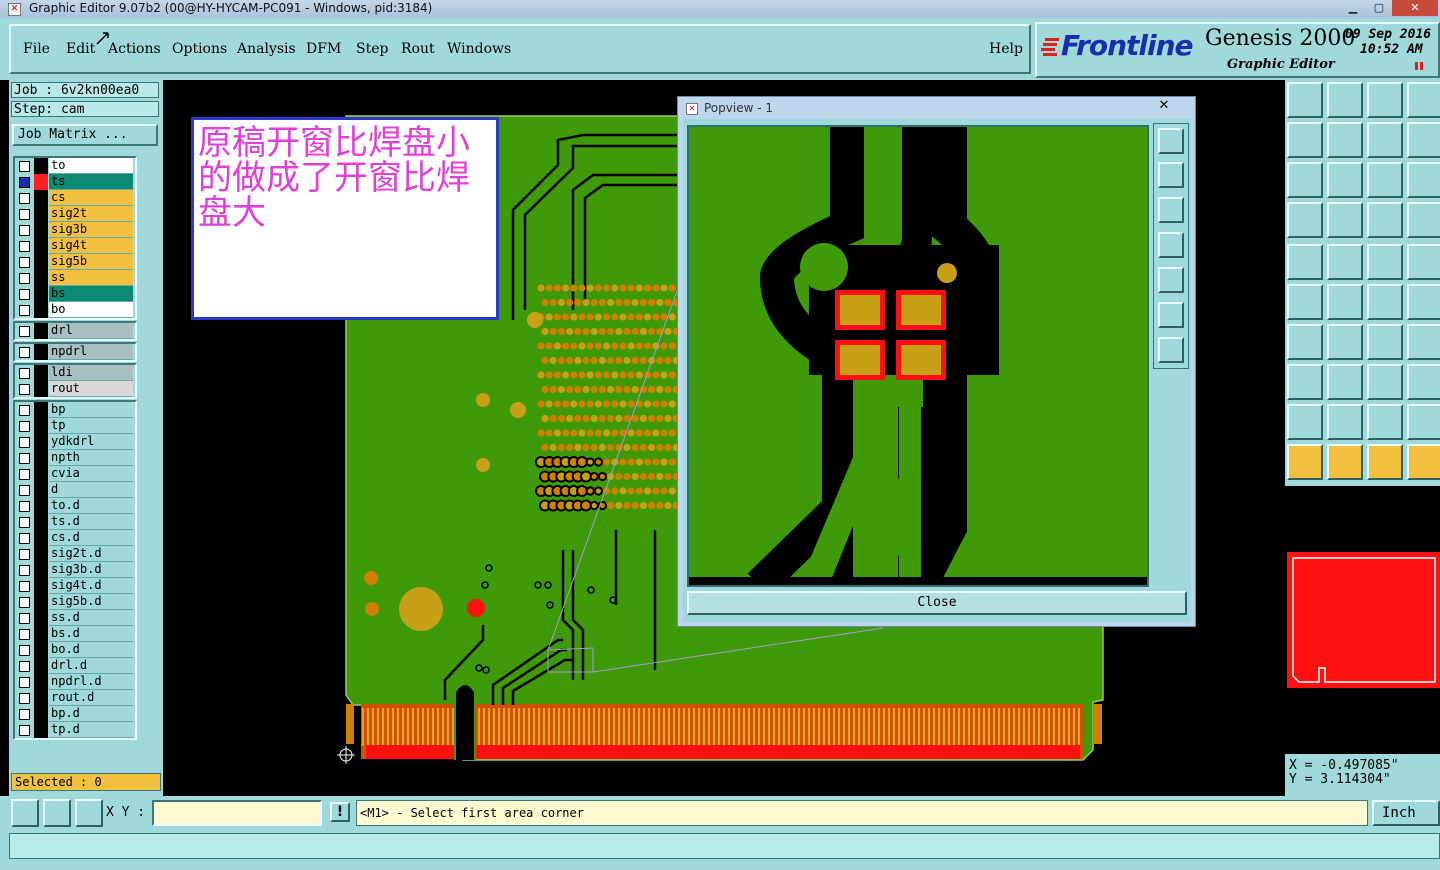 This screenshot has width=1440, height=870. I want to click on layer-name: ss, so click(91, 278).